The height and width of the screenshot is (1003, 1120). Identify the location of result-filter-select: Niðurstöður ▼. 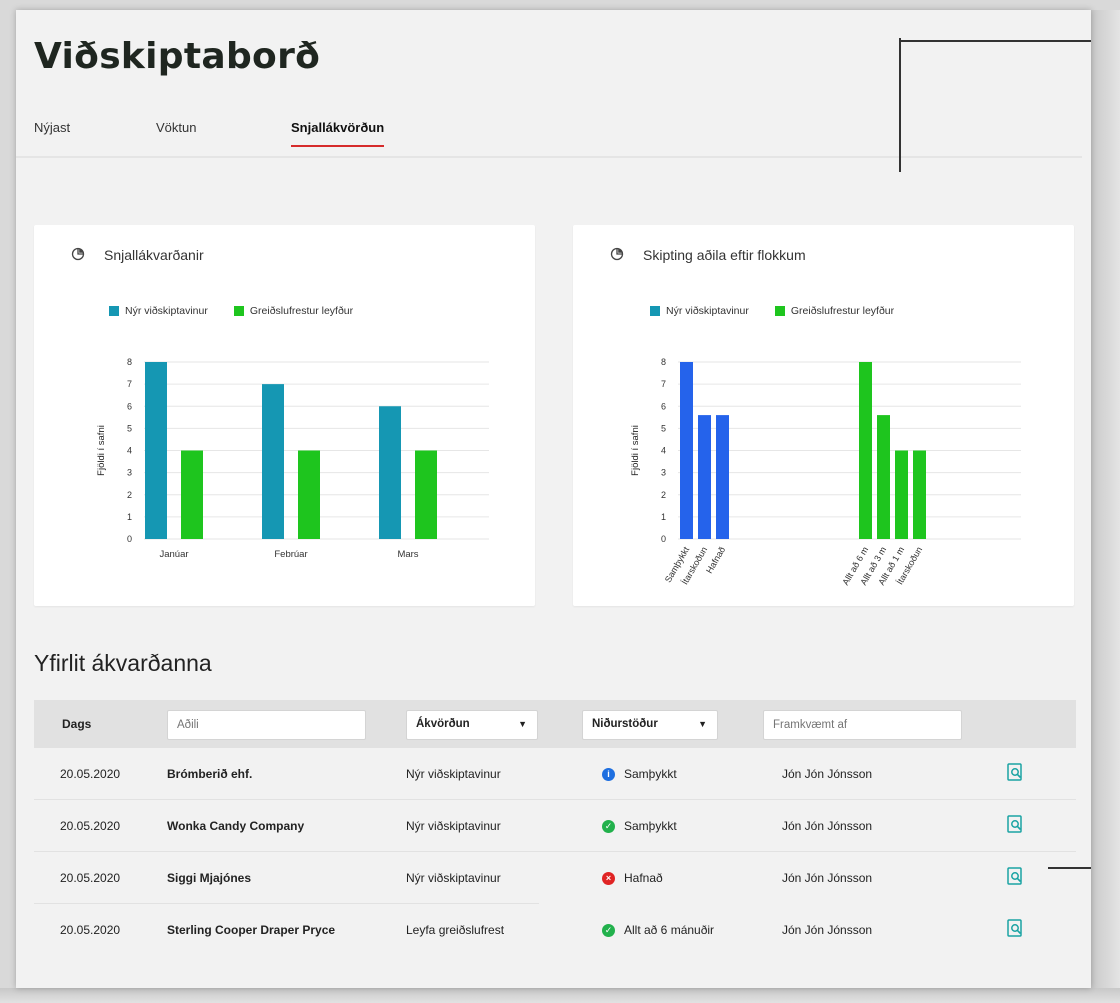
(650, 725).